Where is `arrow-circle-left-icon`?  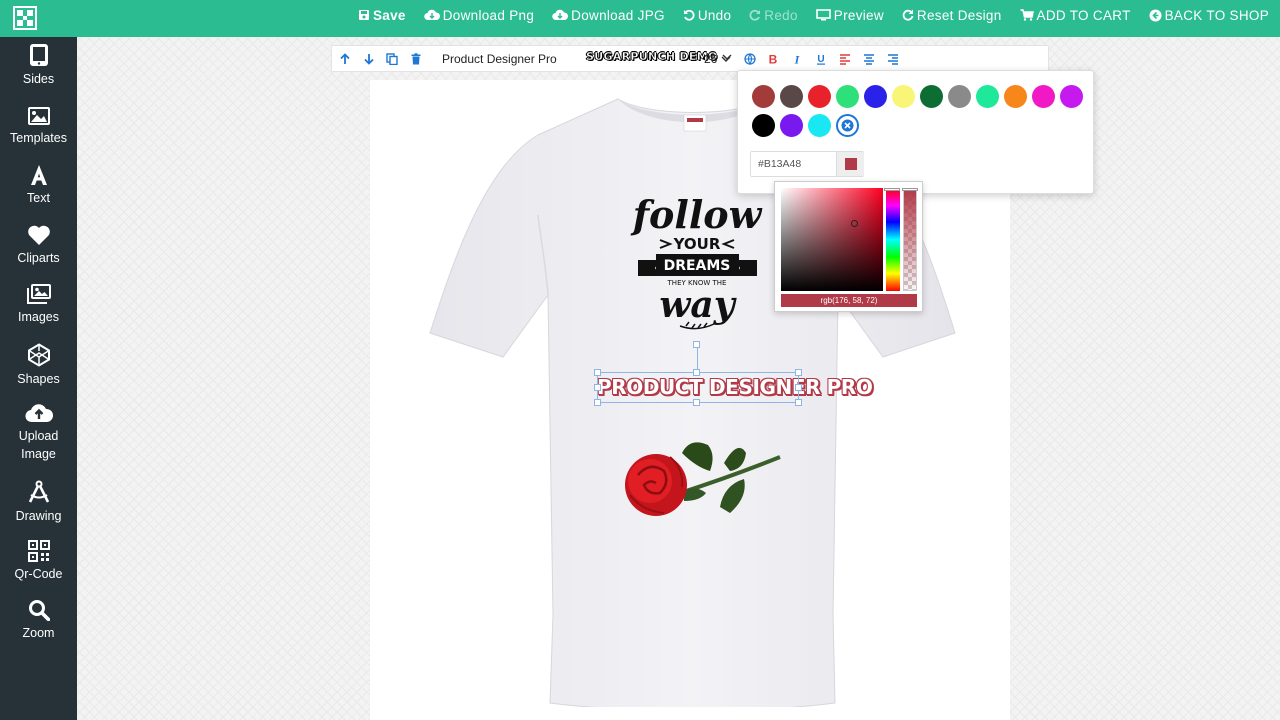 arrow-circle-left-icon is located at coordinates (1155, 15).